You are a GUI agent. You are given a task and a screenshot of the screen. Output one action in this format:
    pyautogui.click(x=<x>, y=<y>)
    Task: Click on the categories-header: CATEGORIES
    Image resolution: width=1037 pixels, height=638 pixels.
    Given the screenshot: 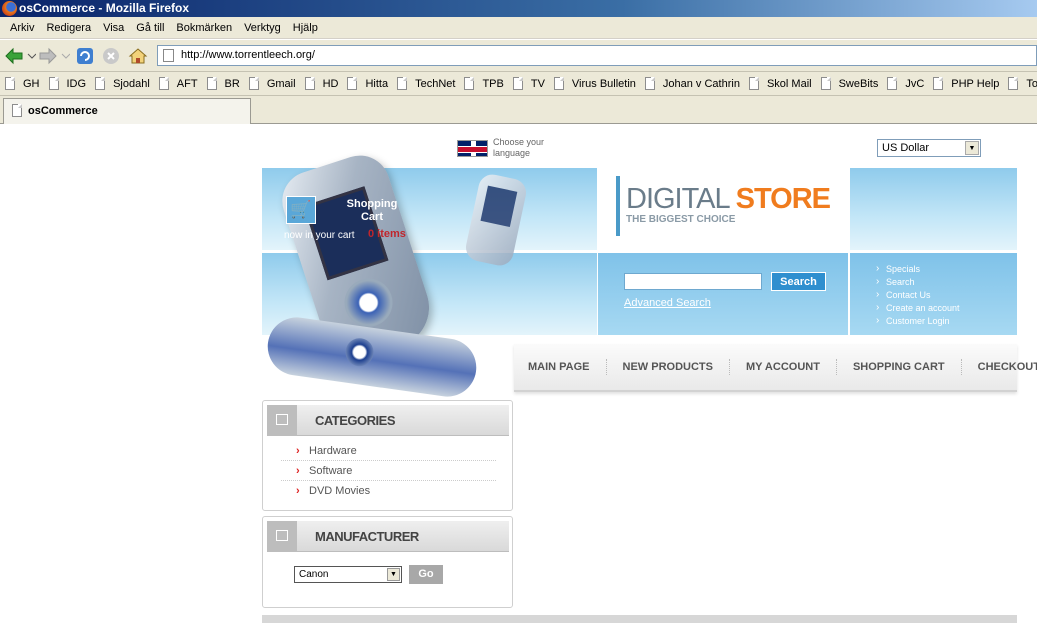 What is the action you would take?
    pyautogui.click(x=388, y=420)
    